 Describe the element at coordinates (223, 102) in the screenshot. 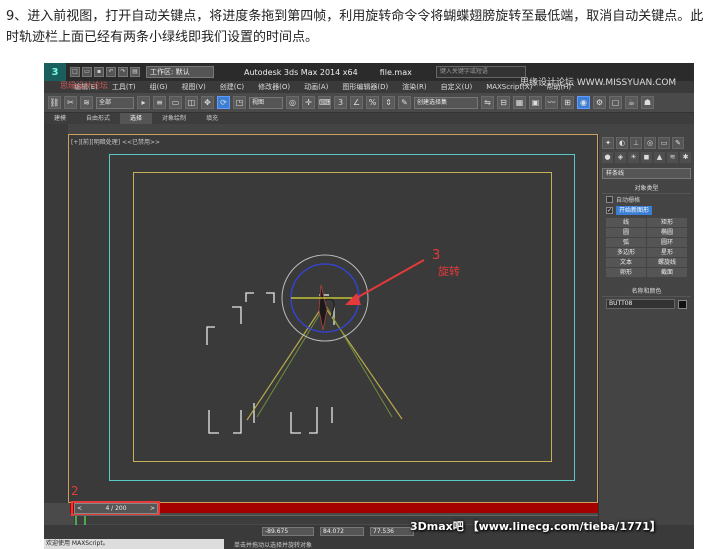

I see `rotate-icon: ⟳` at that location.